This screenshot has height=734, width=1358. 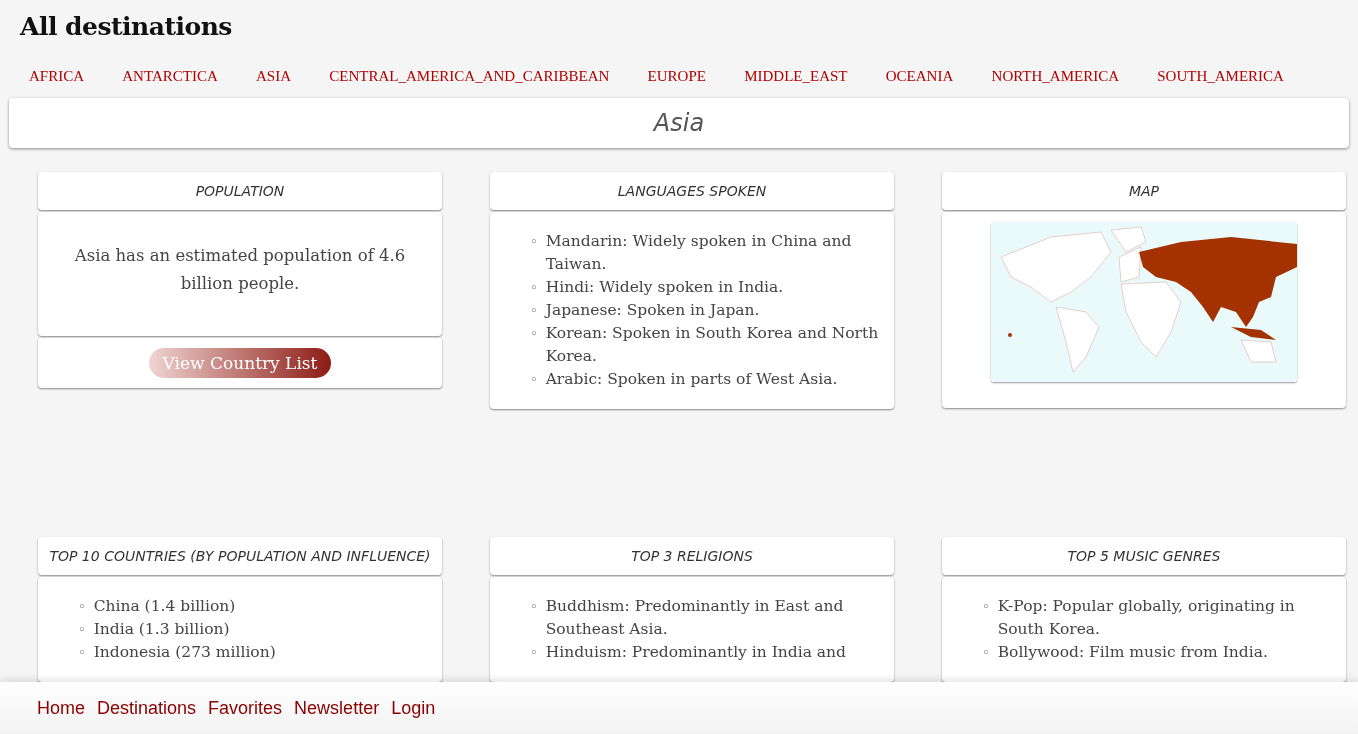 I want to click on card-title: POPULATION, so click(x=240, y=191).